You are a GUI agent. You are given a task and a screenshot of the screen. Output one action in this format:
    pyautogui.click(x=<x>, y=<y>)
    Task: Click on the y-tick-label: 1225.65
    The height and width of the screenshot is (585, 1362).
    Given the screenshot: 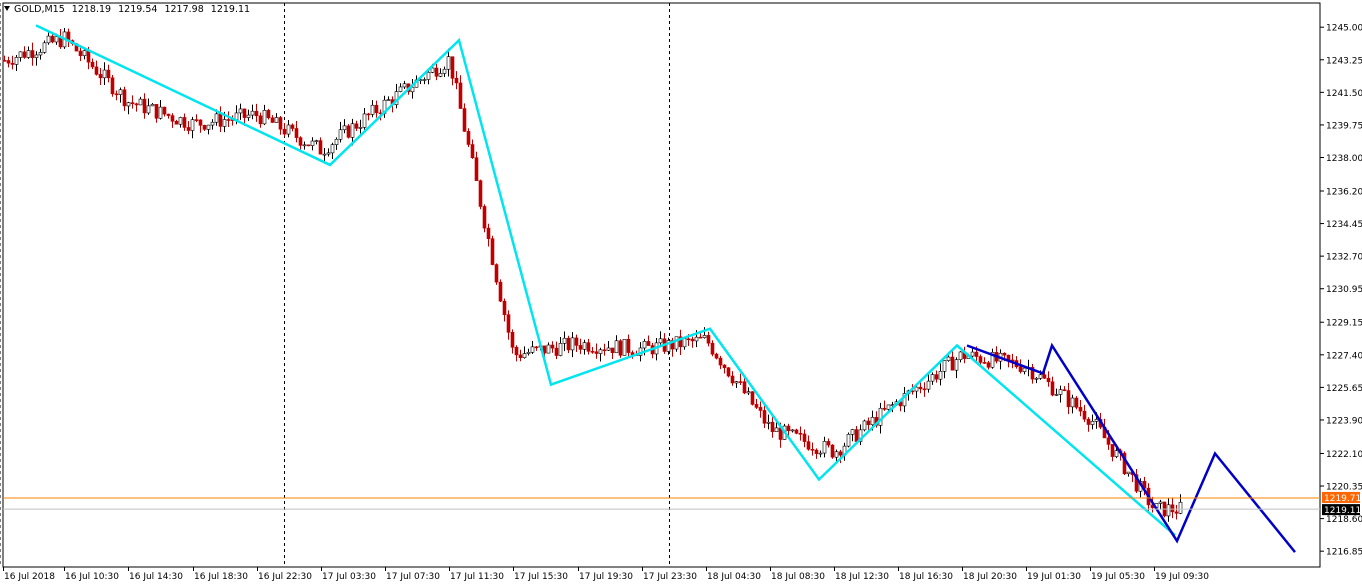 What is the action you would take?
    pyautogui.click(x=1344, y=389)
    